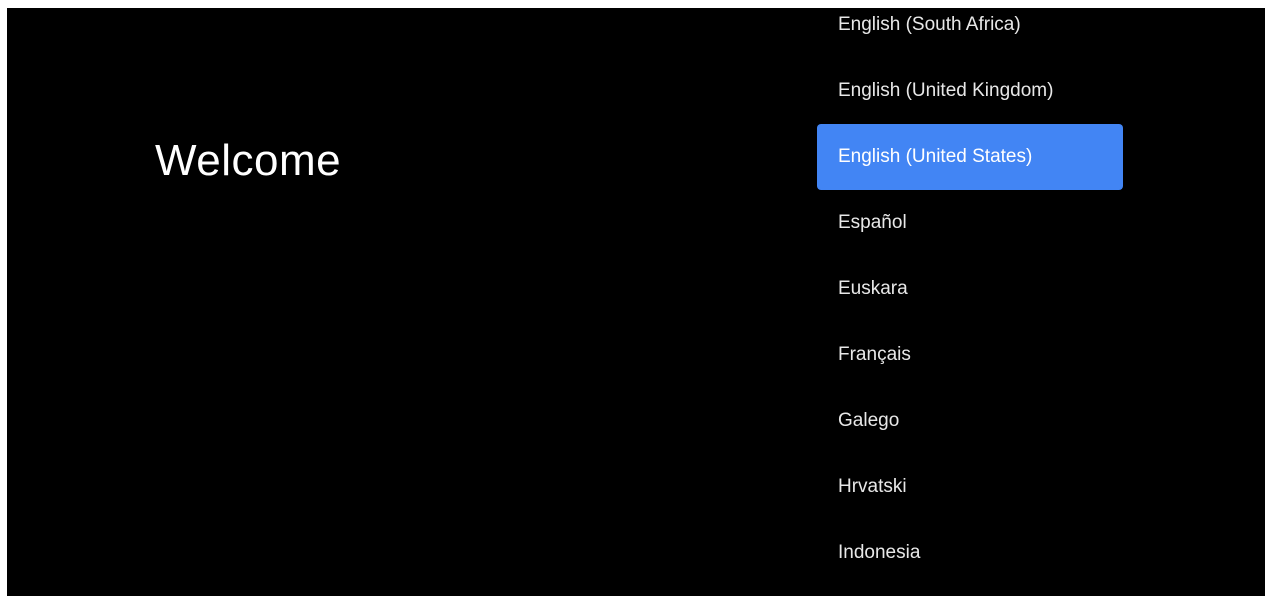 The height and width of the screenshot is (598, 1268). I want to click on language-option-label: Hrvatski, so click(872, 486).